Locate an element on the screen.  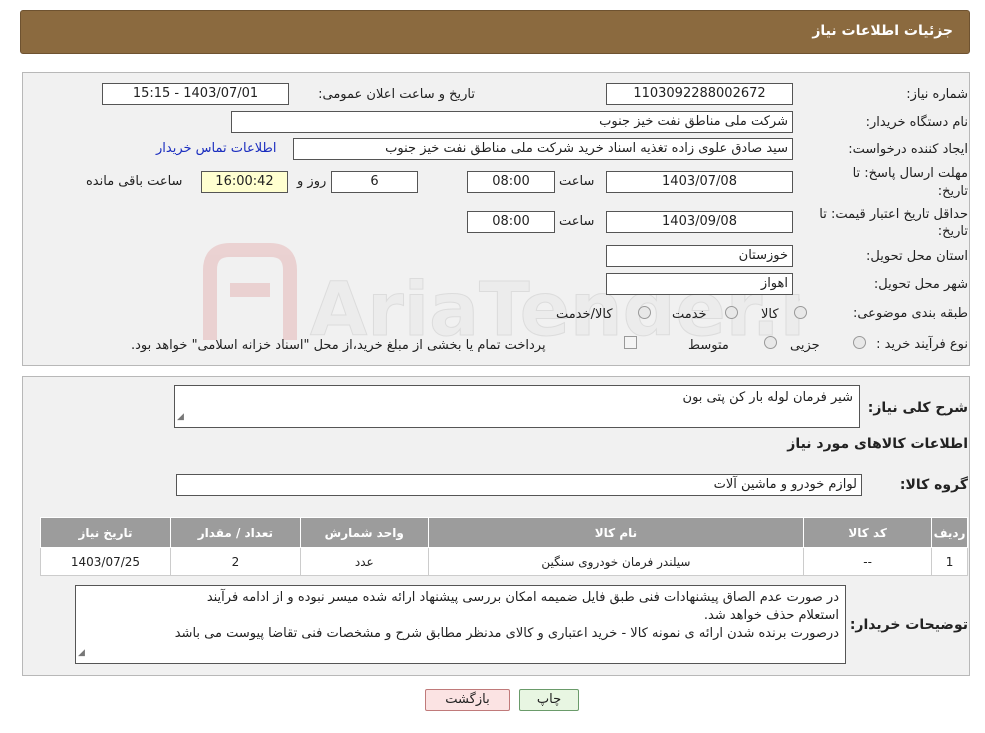
deadline-time-field: 08:00 is located at coordinates (511, 182).